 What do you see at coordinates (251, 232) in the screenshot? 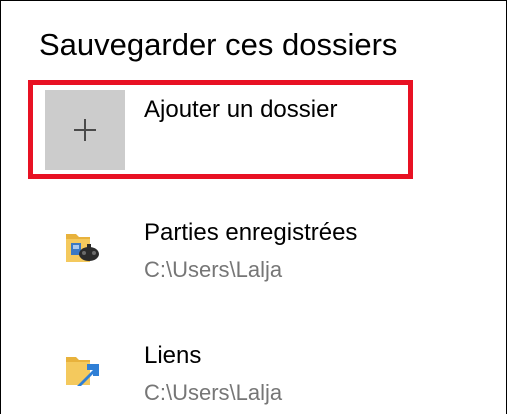
I see `folder-name: Parties enregistrées` at bounding box center [251, 232].